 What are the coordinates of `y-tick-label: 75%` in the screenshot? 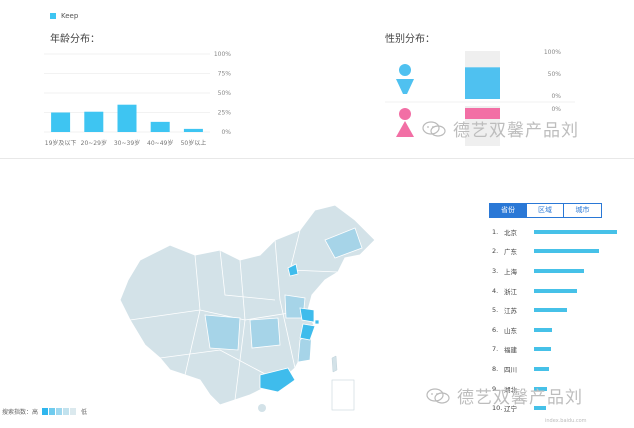 It's located at (225, 74).